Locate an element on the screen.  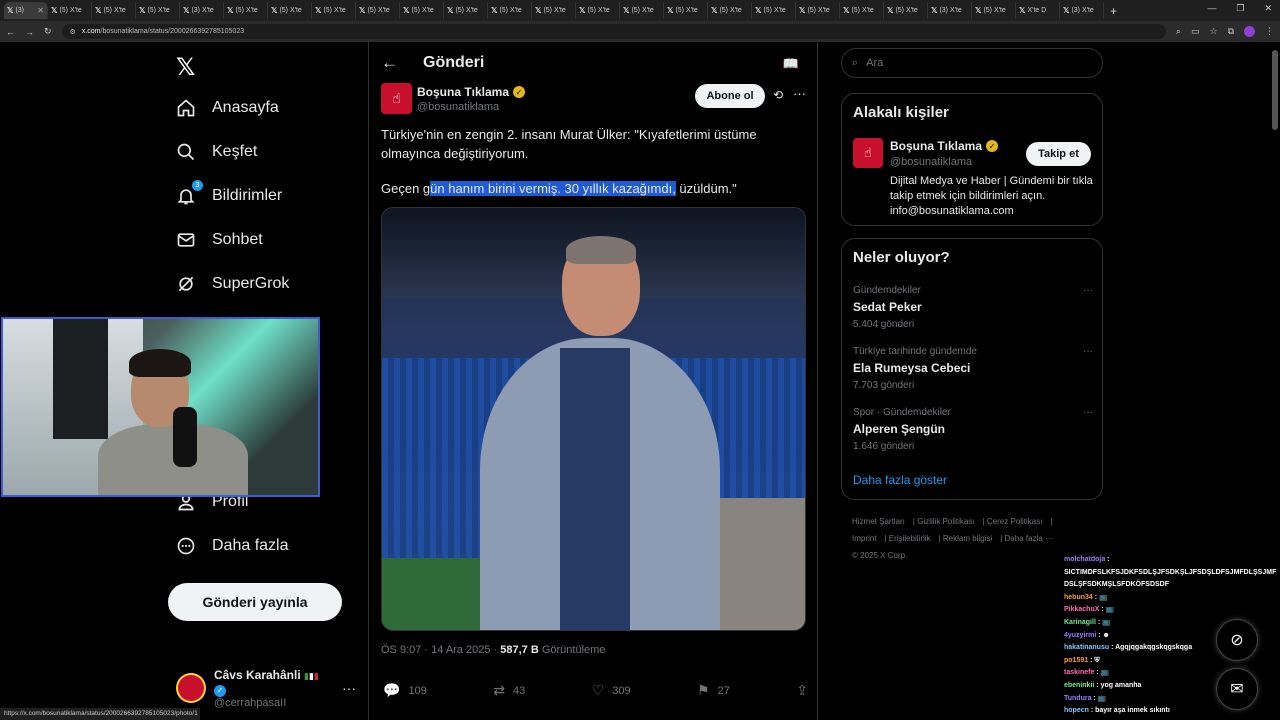
like-button: ♡ 309 is located at coordinates (611, 690).